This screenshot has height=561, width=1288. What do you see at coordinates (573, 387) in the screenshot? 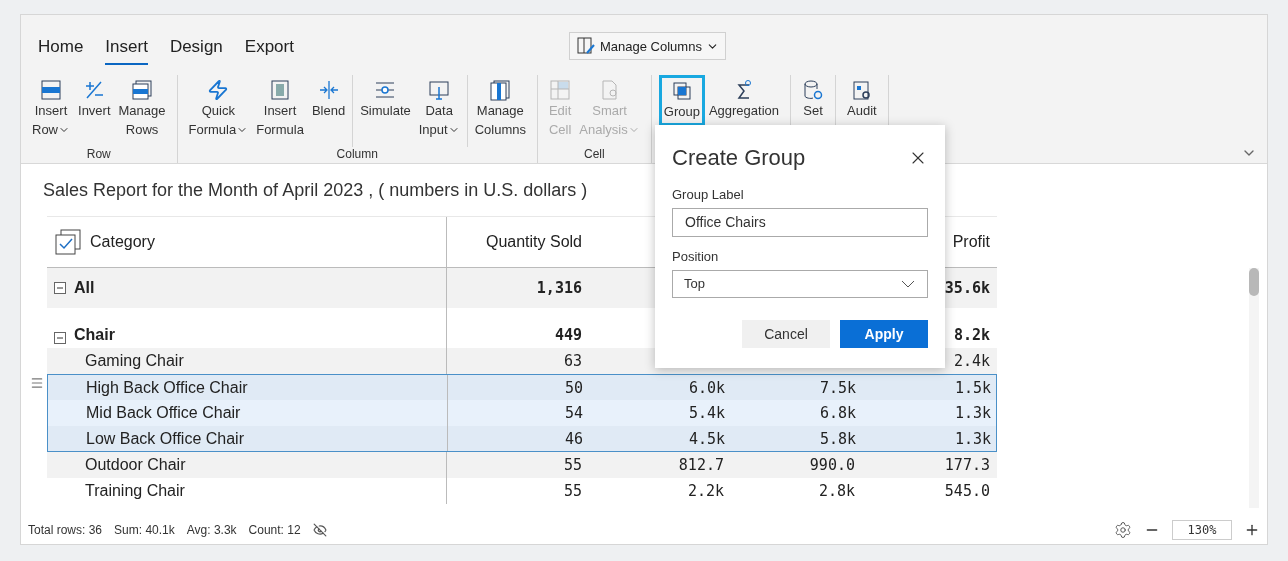
I see `table-cell: 50` at bounding box center [573, 387].